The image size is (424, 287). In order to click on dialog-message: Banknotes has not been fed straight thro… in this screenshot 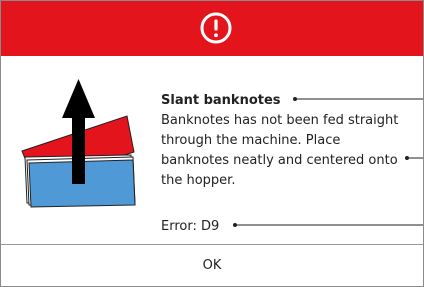, I will do `click(280, 150)`.